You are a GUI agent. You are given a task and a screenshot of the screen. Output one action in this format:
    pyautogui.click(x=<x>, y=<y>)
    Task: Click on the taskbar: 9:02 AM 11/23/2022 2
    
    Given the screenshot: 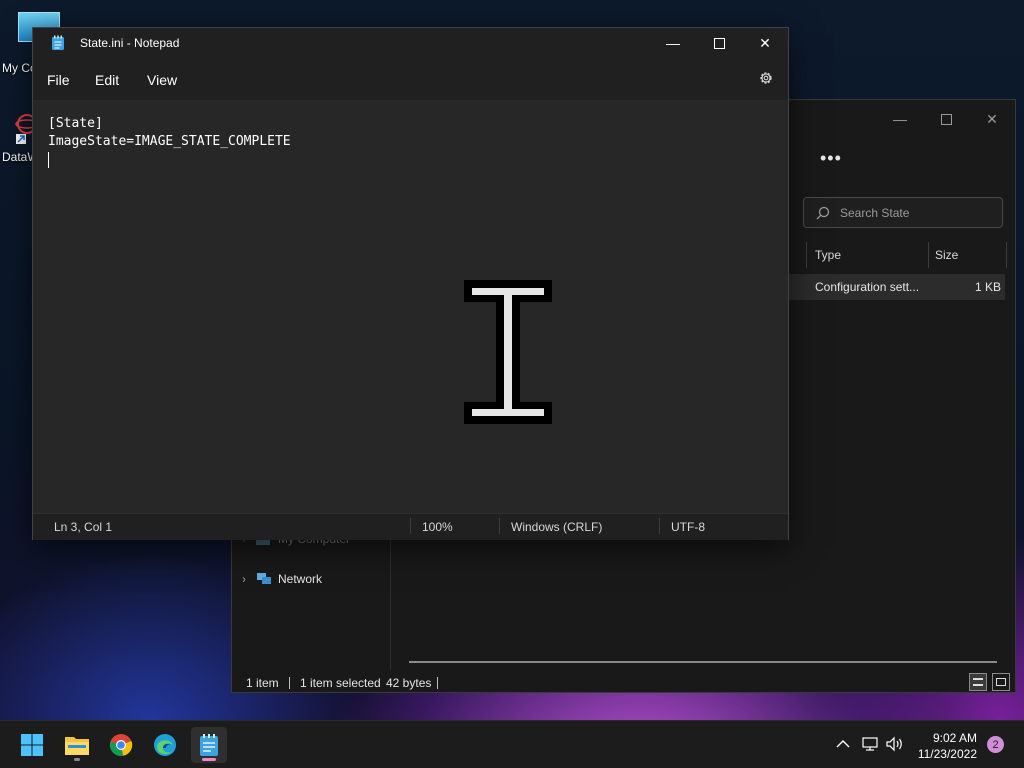 What is the action you would take?
    pyautogui.click(x=512, y=744)
    